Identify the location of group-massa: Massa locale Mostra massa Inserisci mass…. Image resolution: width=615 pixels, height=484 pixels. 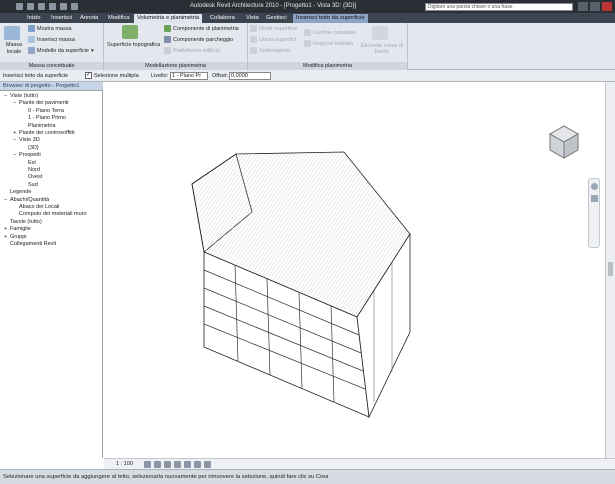
(52, 46).